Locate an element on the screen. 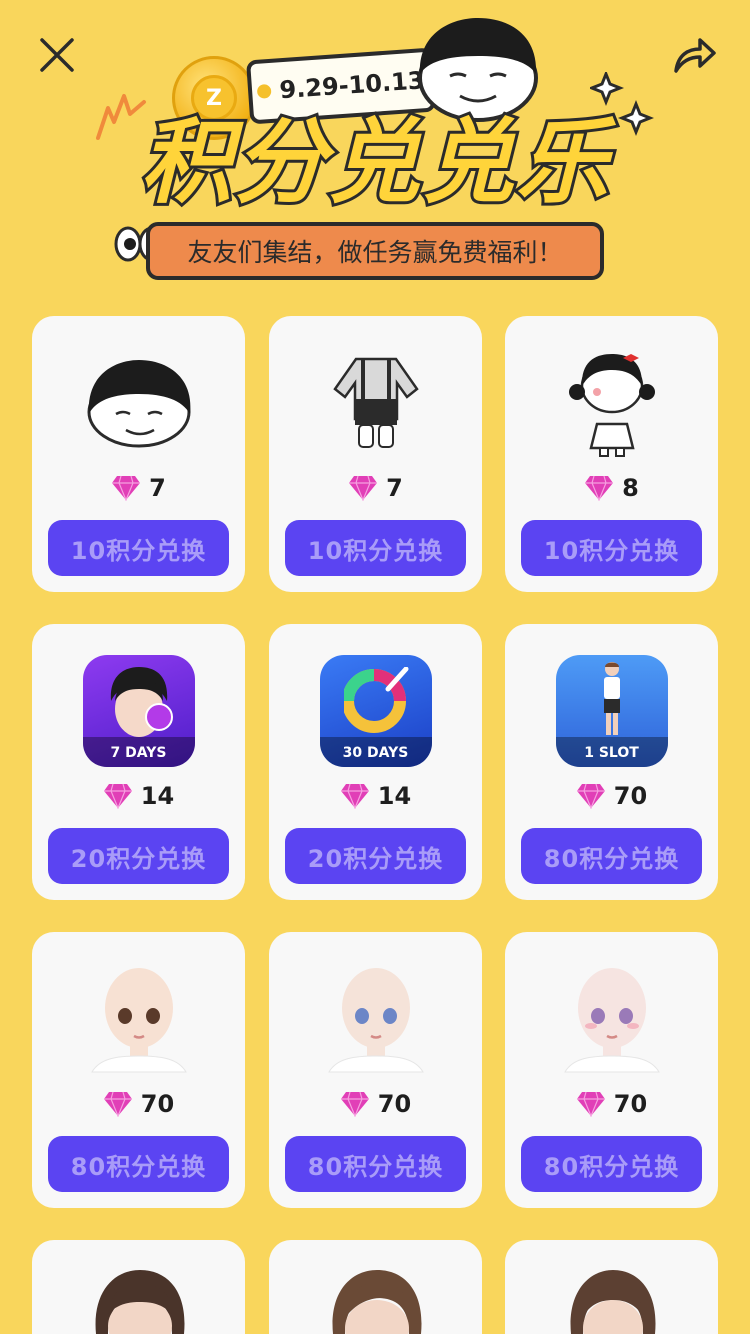 This screenshot has width=750, height=1334. face-edit-item-icon: 7 DAYS is located at coordinates (138, 710).